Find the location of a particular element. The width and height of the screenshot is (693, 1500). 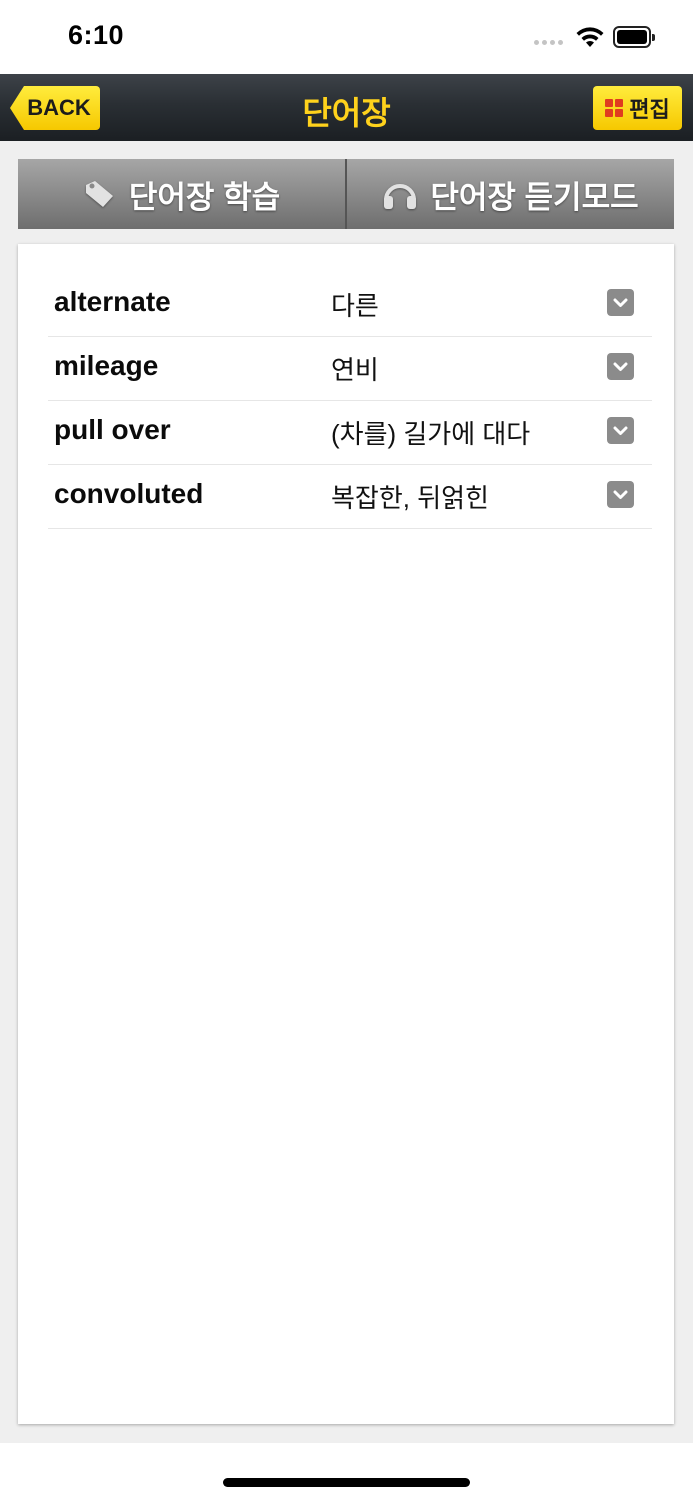

home-indicator-area is located at coordinates (346, 1471).